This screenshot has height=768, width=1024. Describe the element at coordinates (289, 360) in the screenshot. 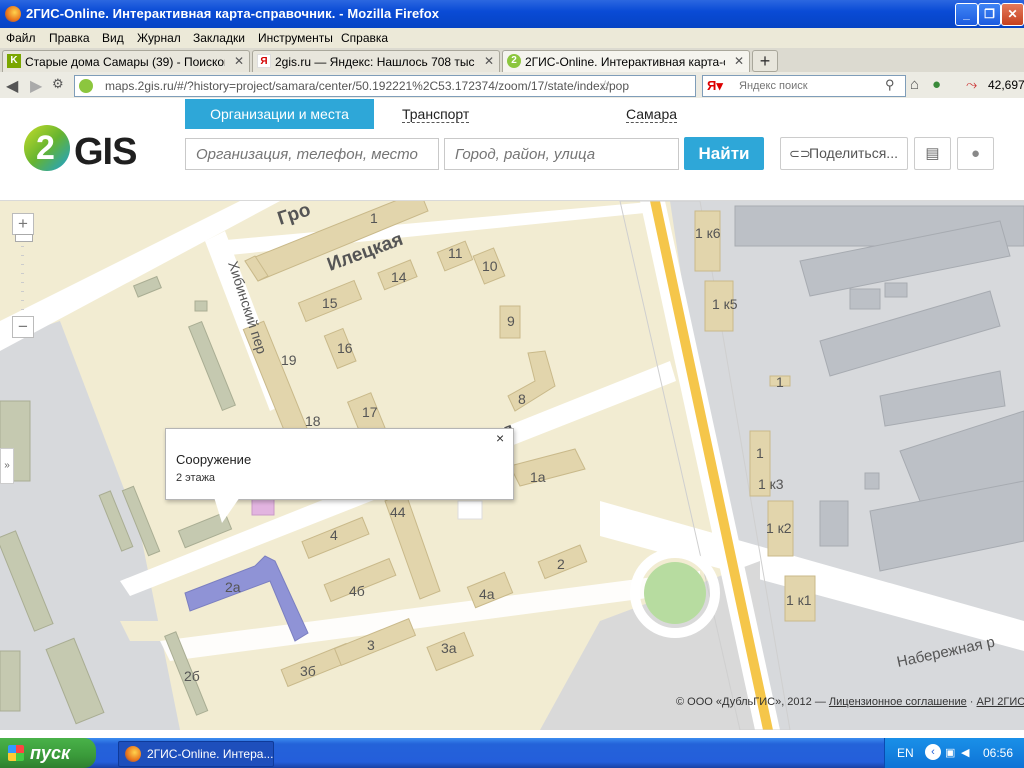

I see `building-number: 19` at that location.